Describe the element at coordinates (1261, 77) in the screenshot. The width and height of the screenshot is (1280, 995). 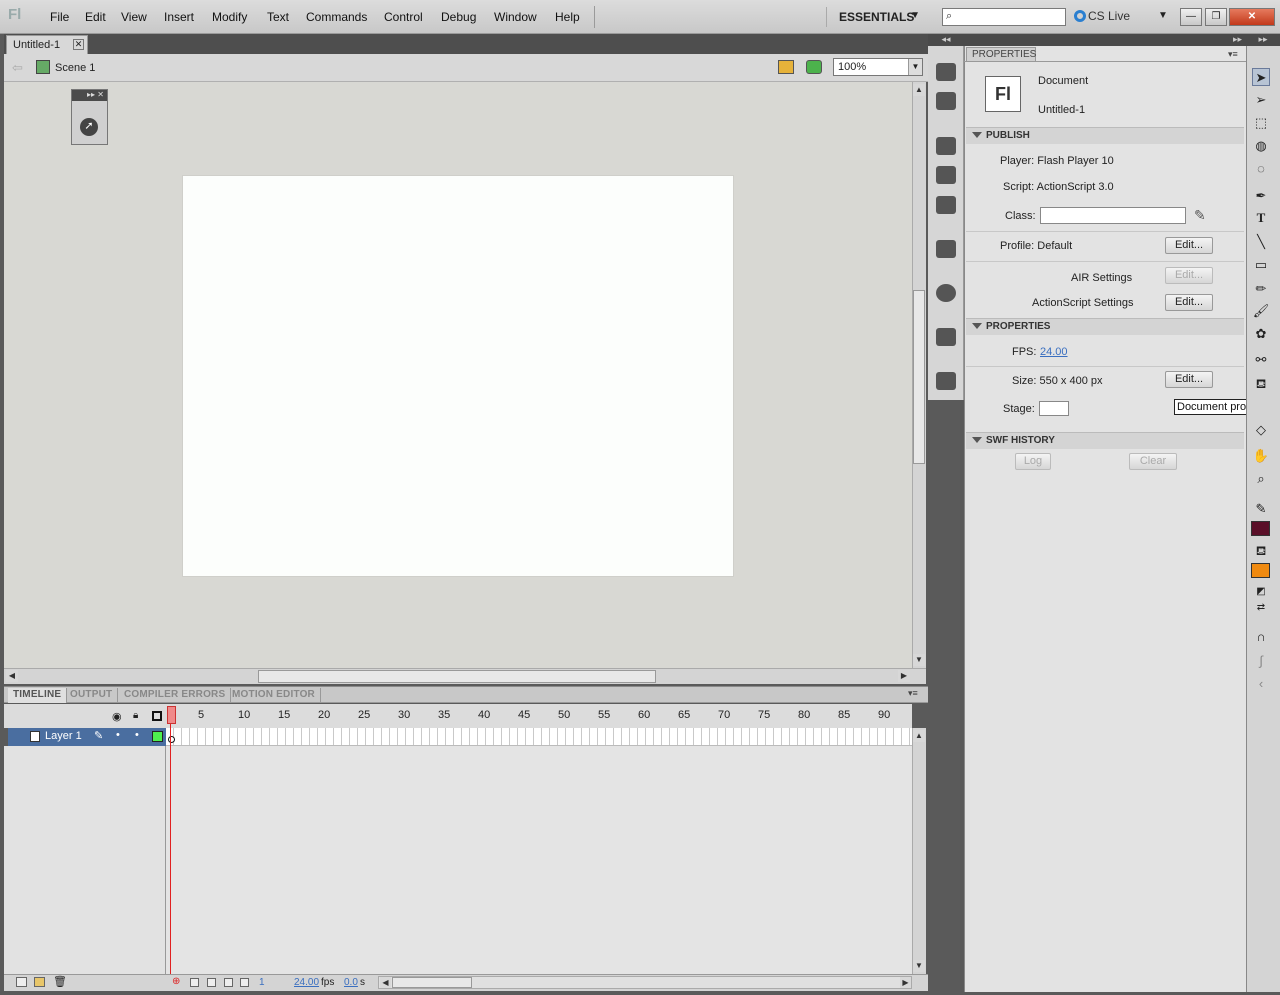
I see `selection-tool-icon: ➤` at that location.